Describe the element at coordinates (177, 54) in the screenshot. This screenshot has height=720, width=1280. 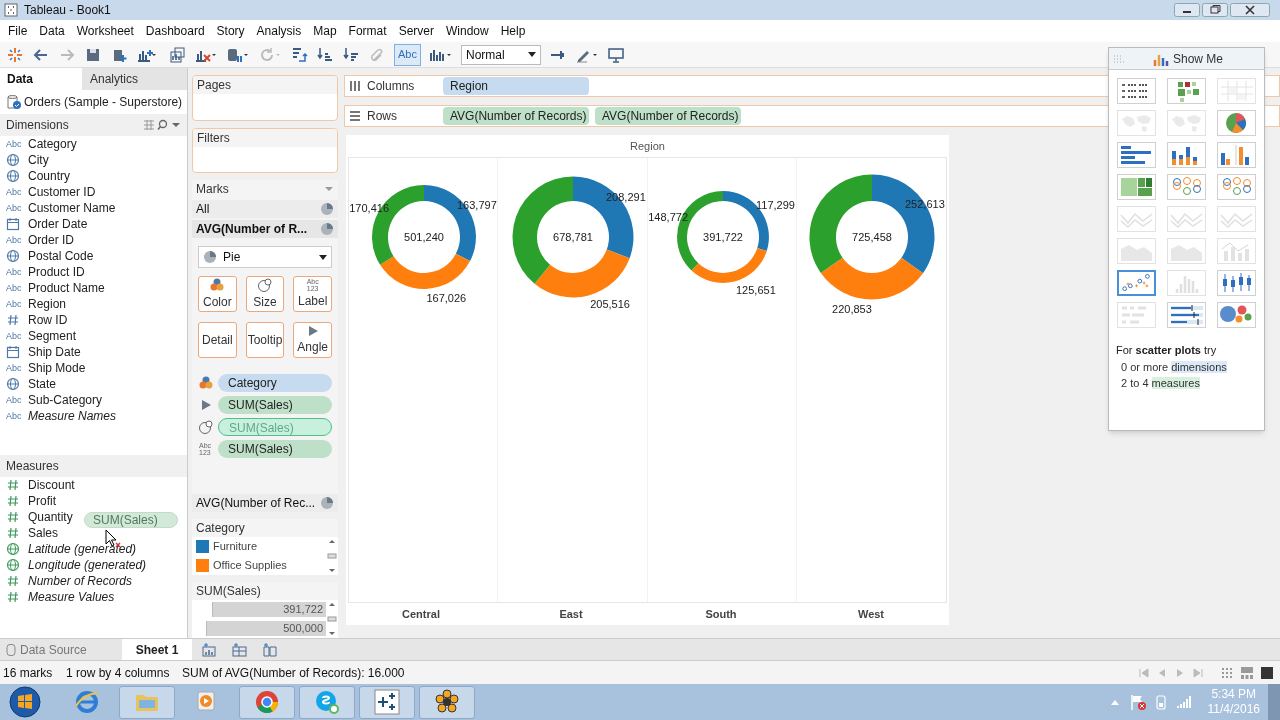
I see `duplicate-sheet-icon` at that location.